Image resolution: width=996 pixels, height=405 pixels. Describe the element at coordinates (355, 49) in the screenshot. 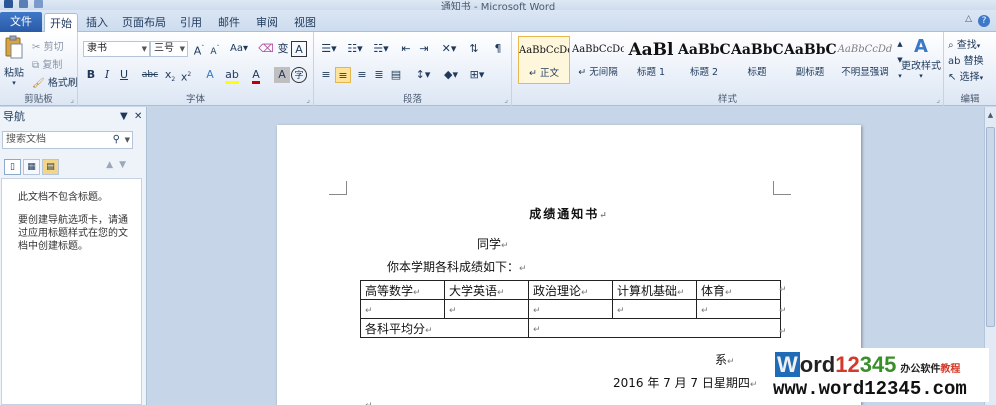

I see `numbering-icon: ☷▾` at that location.